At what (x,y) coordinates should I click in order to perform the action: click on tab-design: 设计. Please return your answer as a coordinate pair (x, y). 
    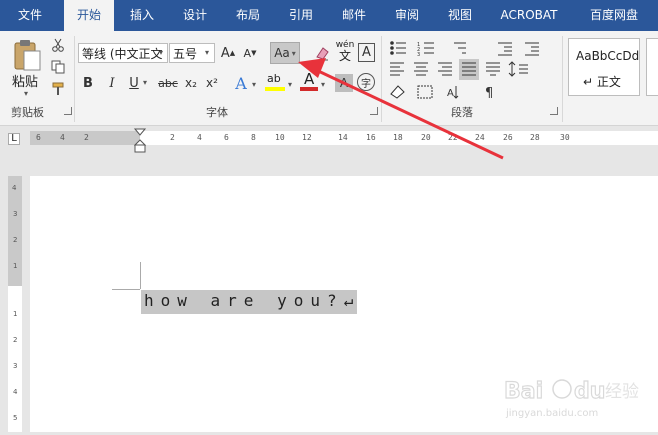
    Looking at the image, I should click on (195, 15).